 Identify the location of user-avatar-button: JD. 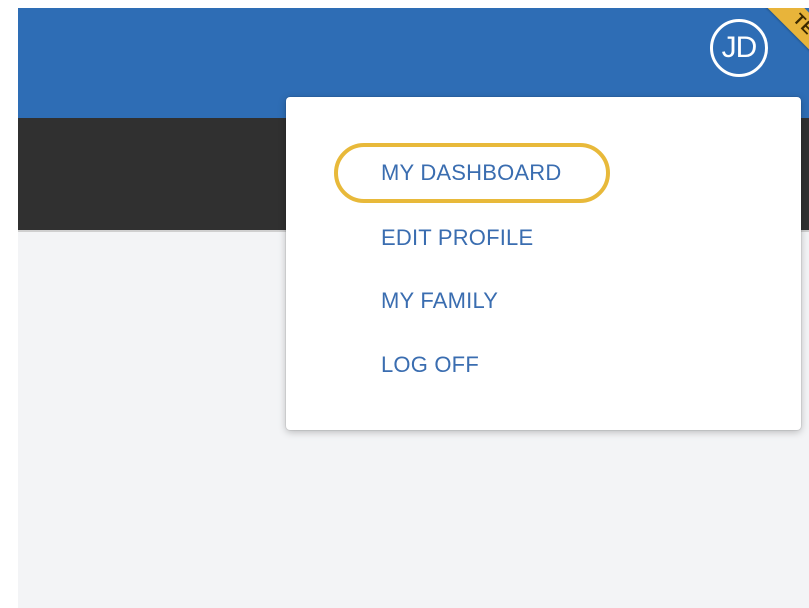
(739, 48).